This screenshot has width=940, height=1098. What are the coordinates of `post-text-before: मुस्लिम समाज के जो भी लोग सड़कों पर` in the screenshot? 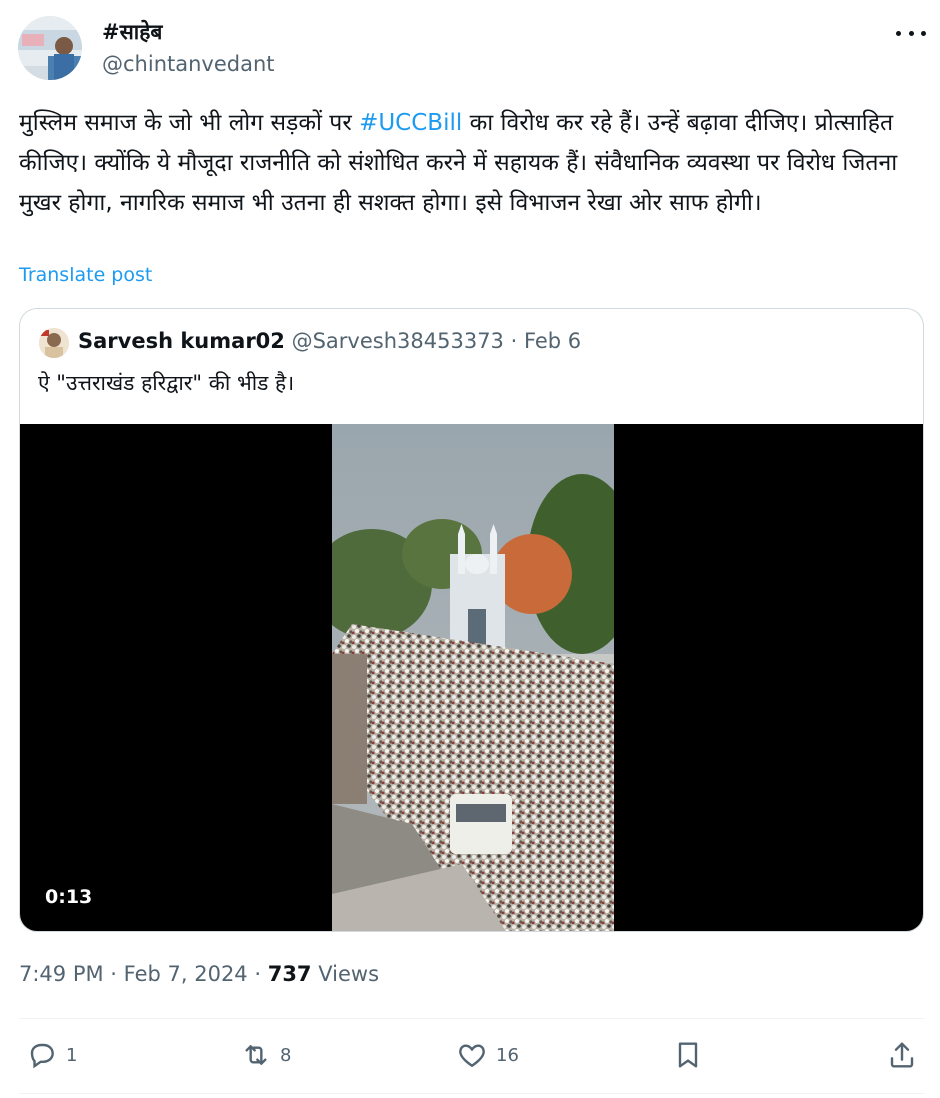 It's located at (189, 123).